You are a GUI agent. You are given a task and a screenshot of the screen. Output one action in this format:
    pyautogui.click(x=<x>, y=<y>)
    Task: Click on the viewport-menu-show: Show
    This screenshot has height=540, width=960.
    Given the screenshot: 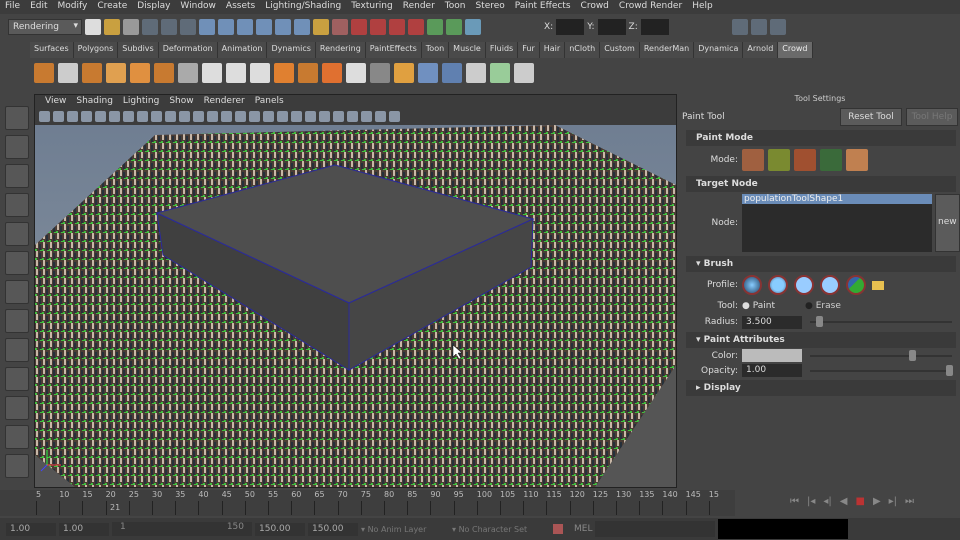 What is the action you would take?
    pyautogui.click(x=181, y=101)
    